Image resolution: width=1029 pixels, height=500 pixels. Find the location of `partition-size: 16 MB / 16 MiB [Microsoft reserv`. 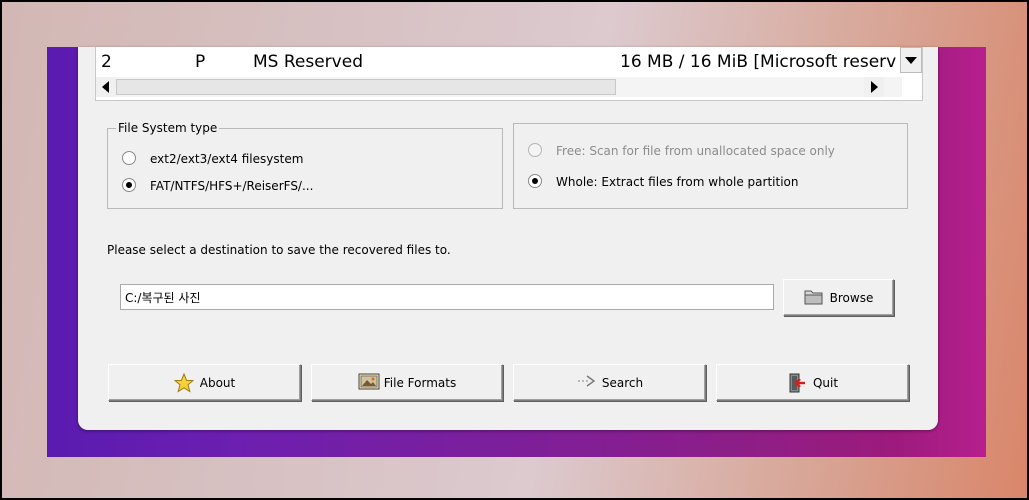

partition-size: 16 MB / 16 MiB [Microsoft reserv is located at coordinates (758, 62).